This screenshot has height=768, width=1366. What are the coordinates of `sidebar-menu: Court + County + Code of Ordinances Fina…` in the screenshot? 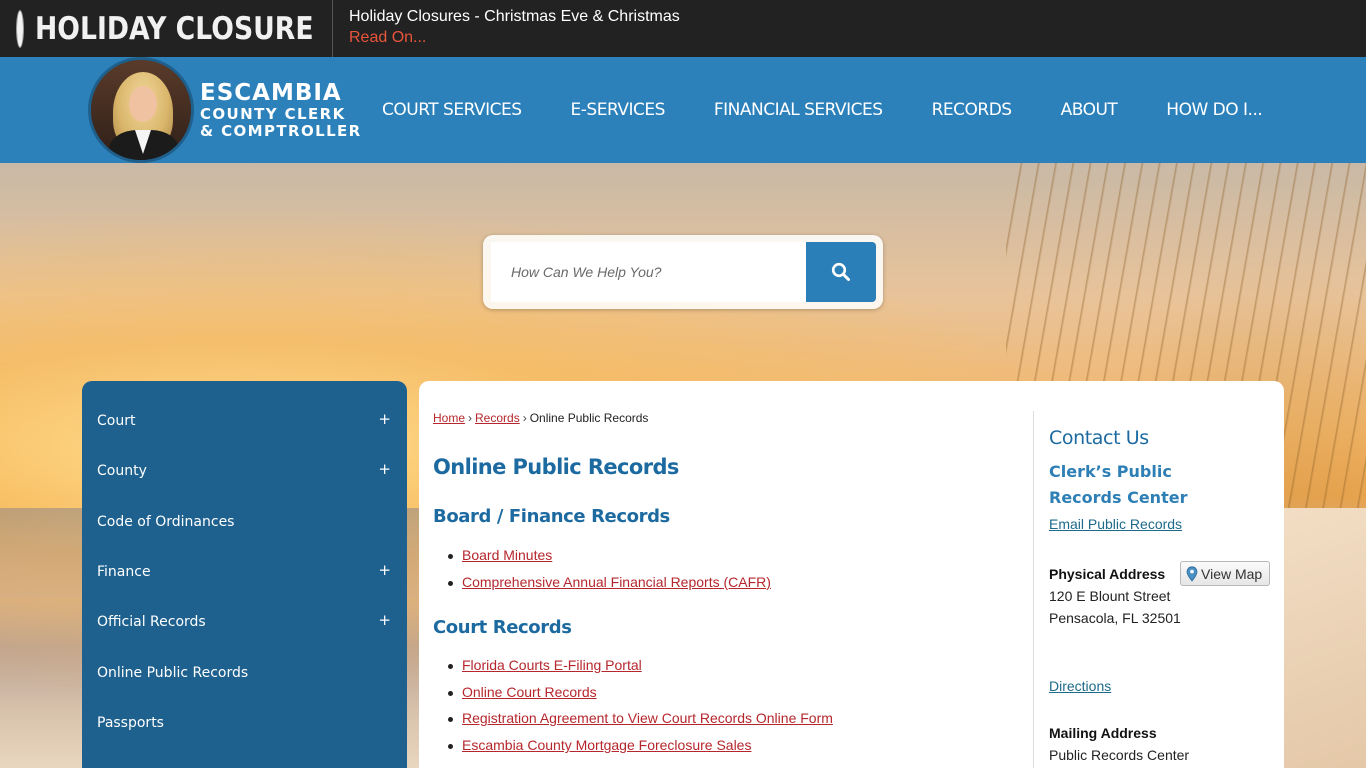 It's located at (244, 574).